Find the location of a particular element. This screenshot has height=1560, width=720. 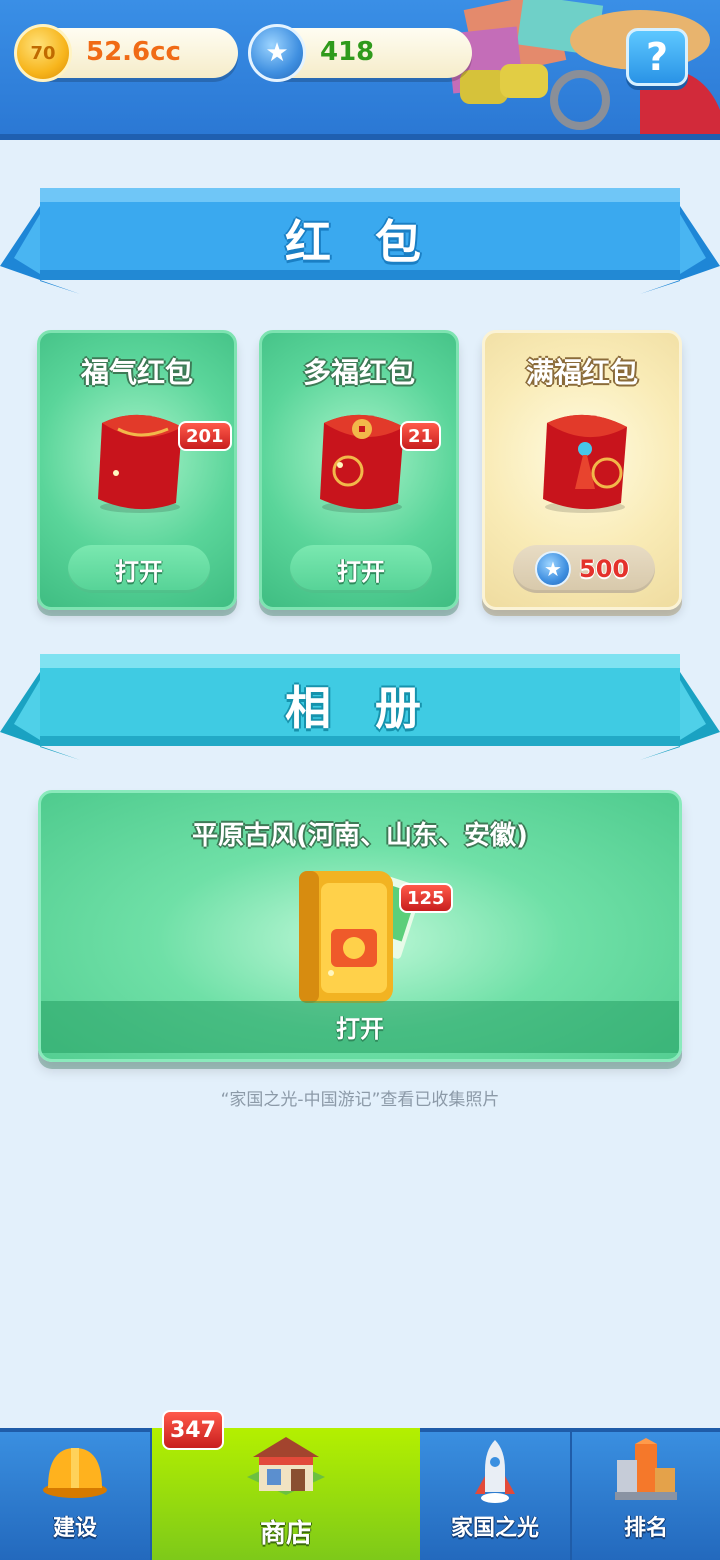

buy-button: ★ 500 is located at coordinates (584, 569).